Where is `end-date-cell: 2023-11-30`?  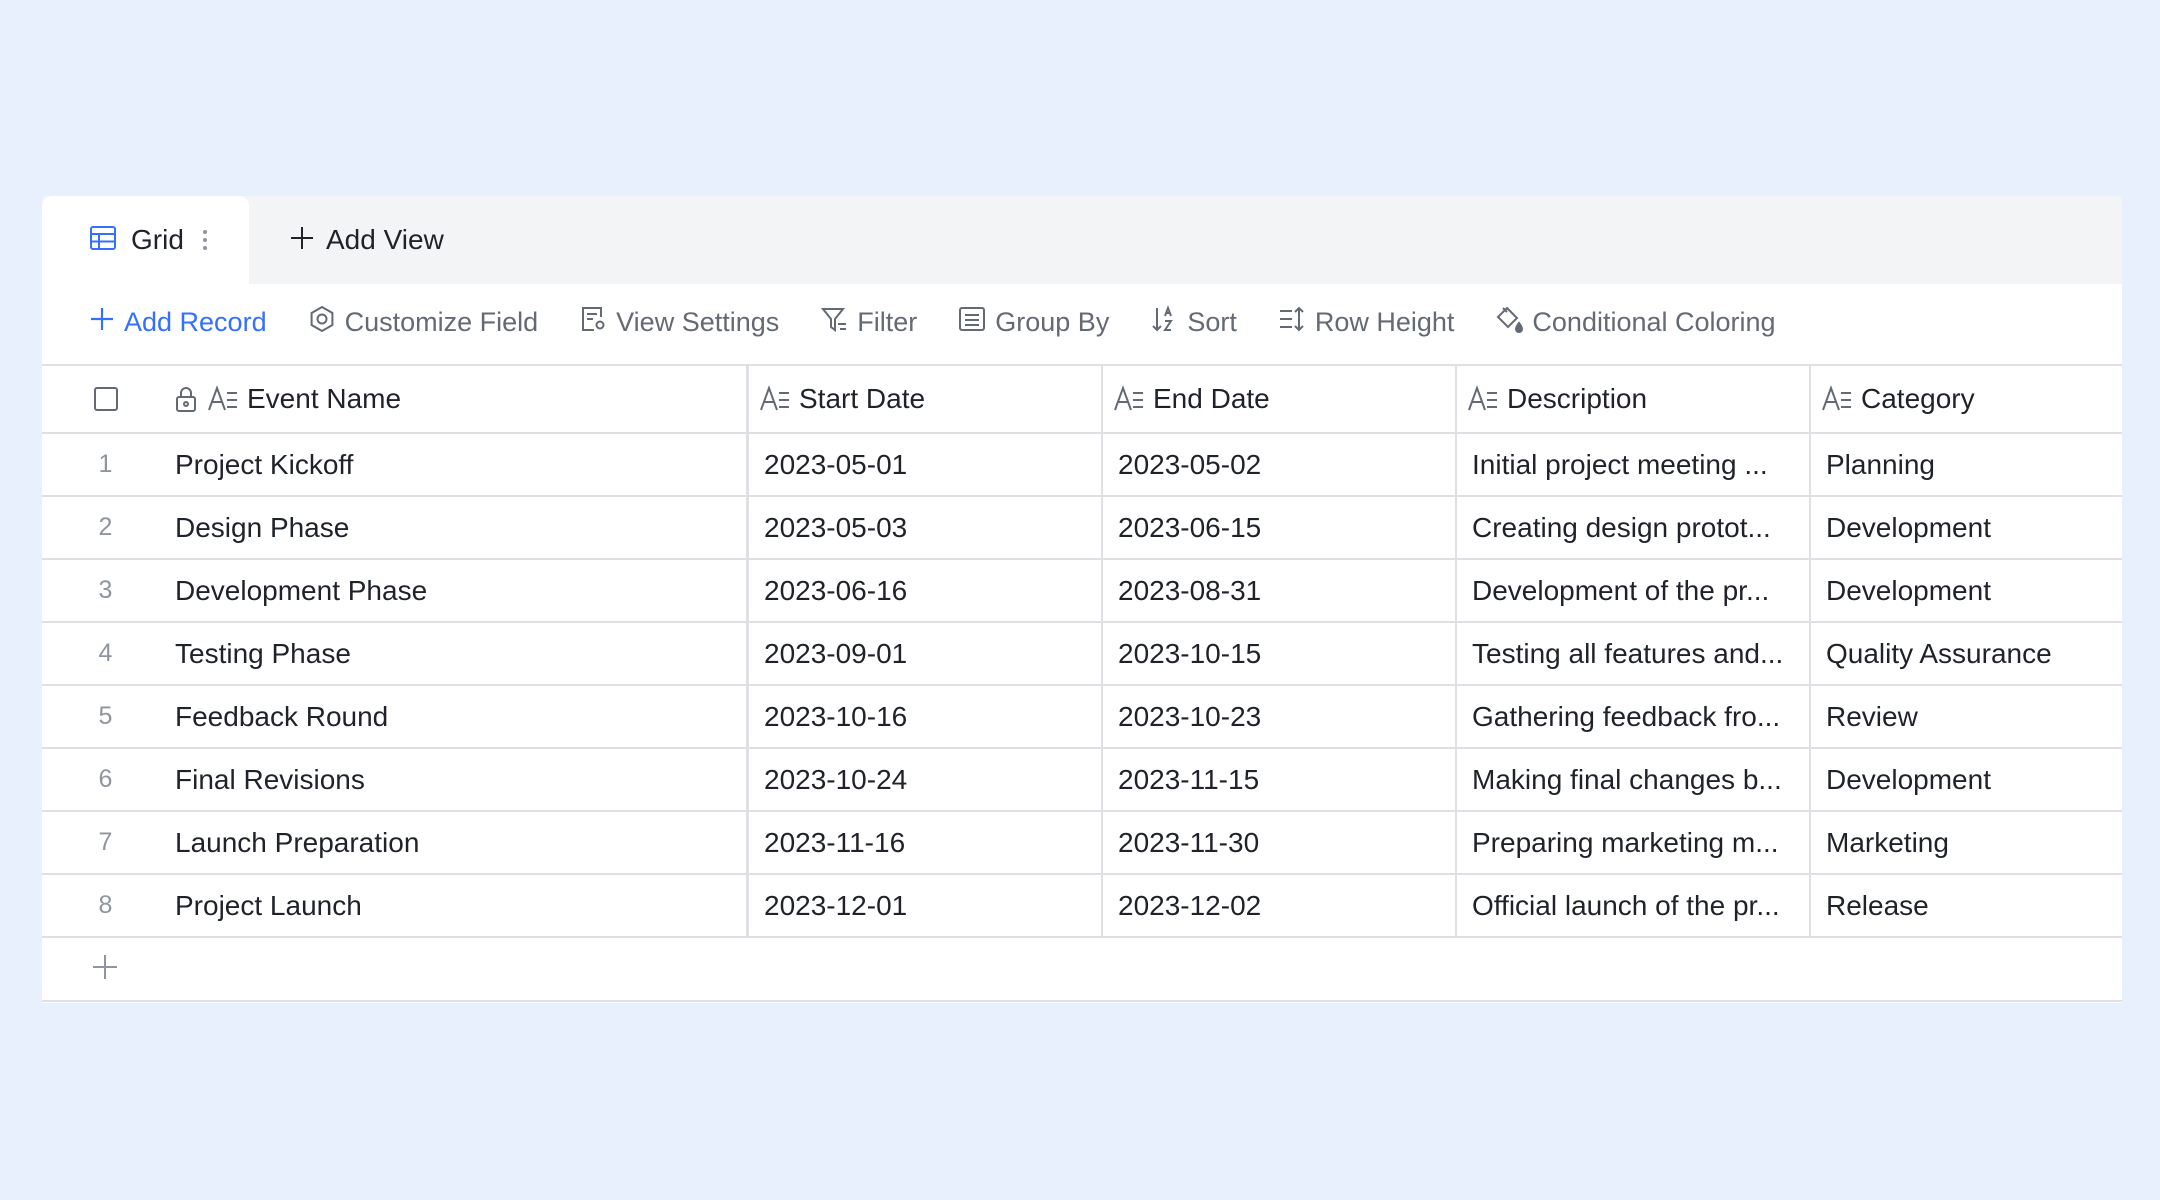 end-date-cell: 2023-11-30 is located at coordinates (1280, 842).